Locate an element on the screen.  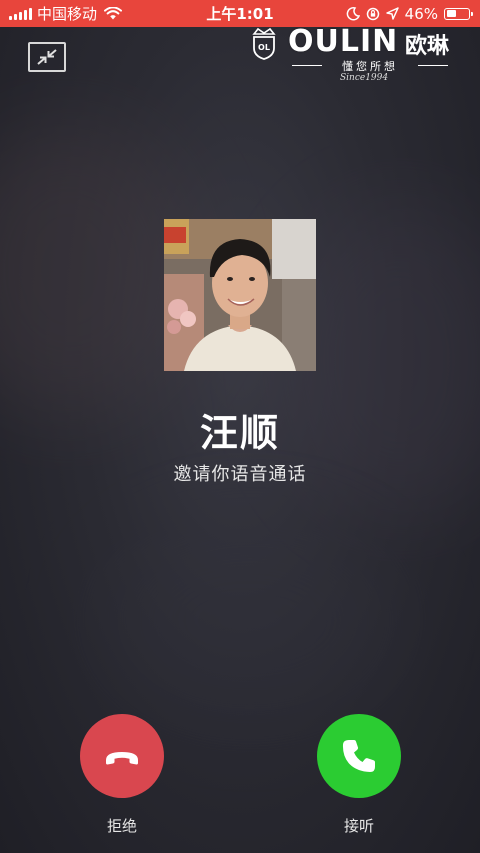
moon-icon is located at coordinates (353, 13).